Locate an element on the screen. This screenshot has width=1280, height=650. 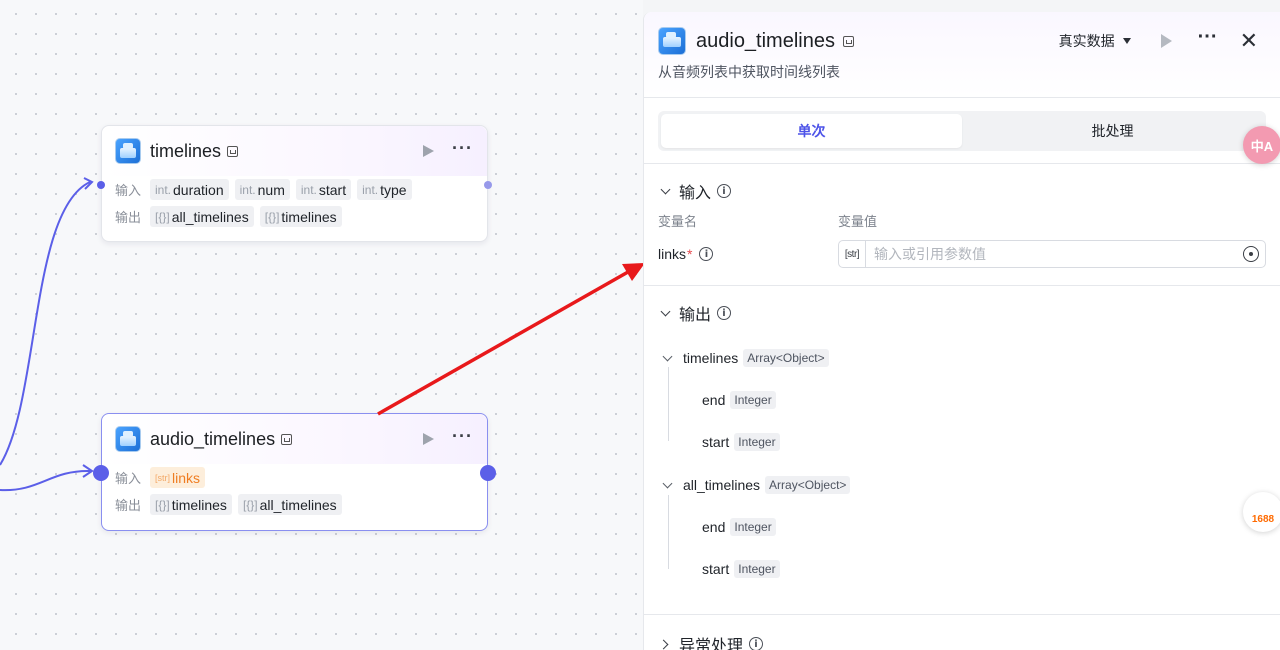
tree-item: timelines Array<Object> is located at coordinates (964, 358).